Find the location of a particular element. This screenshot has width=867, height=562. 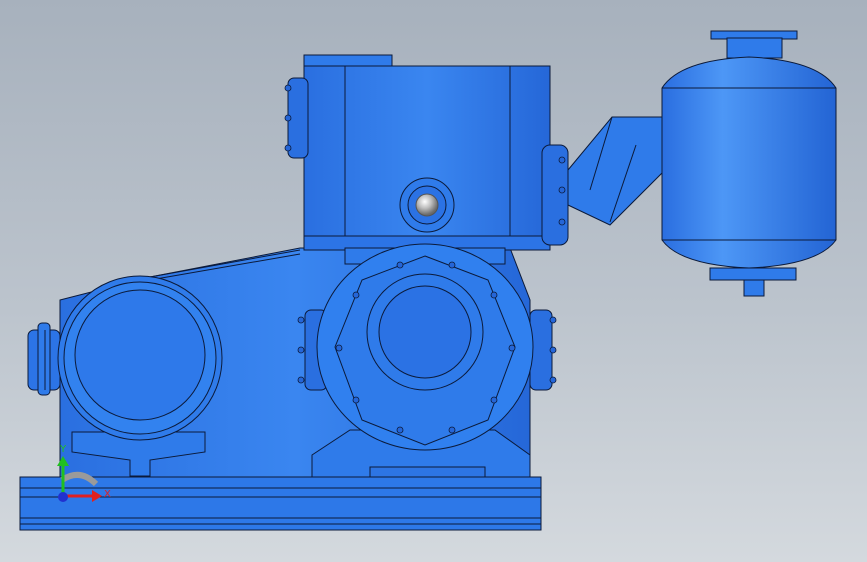

triad-x-label: X is located at coordinates (107, 494).